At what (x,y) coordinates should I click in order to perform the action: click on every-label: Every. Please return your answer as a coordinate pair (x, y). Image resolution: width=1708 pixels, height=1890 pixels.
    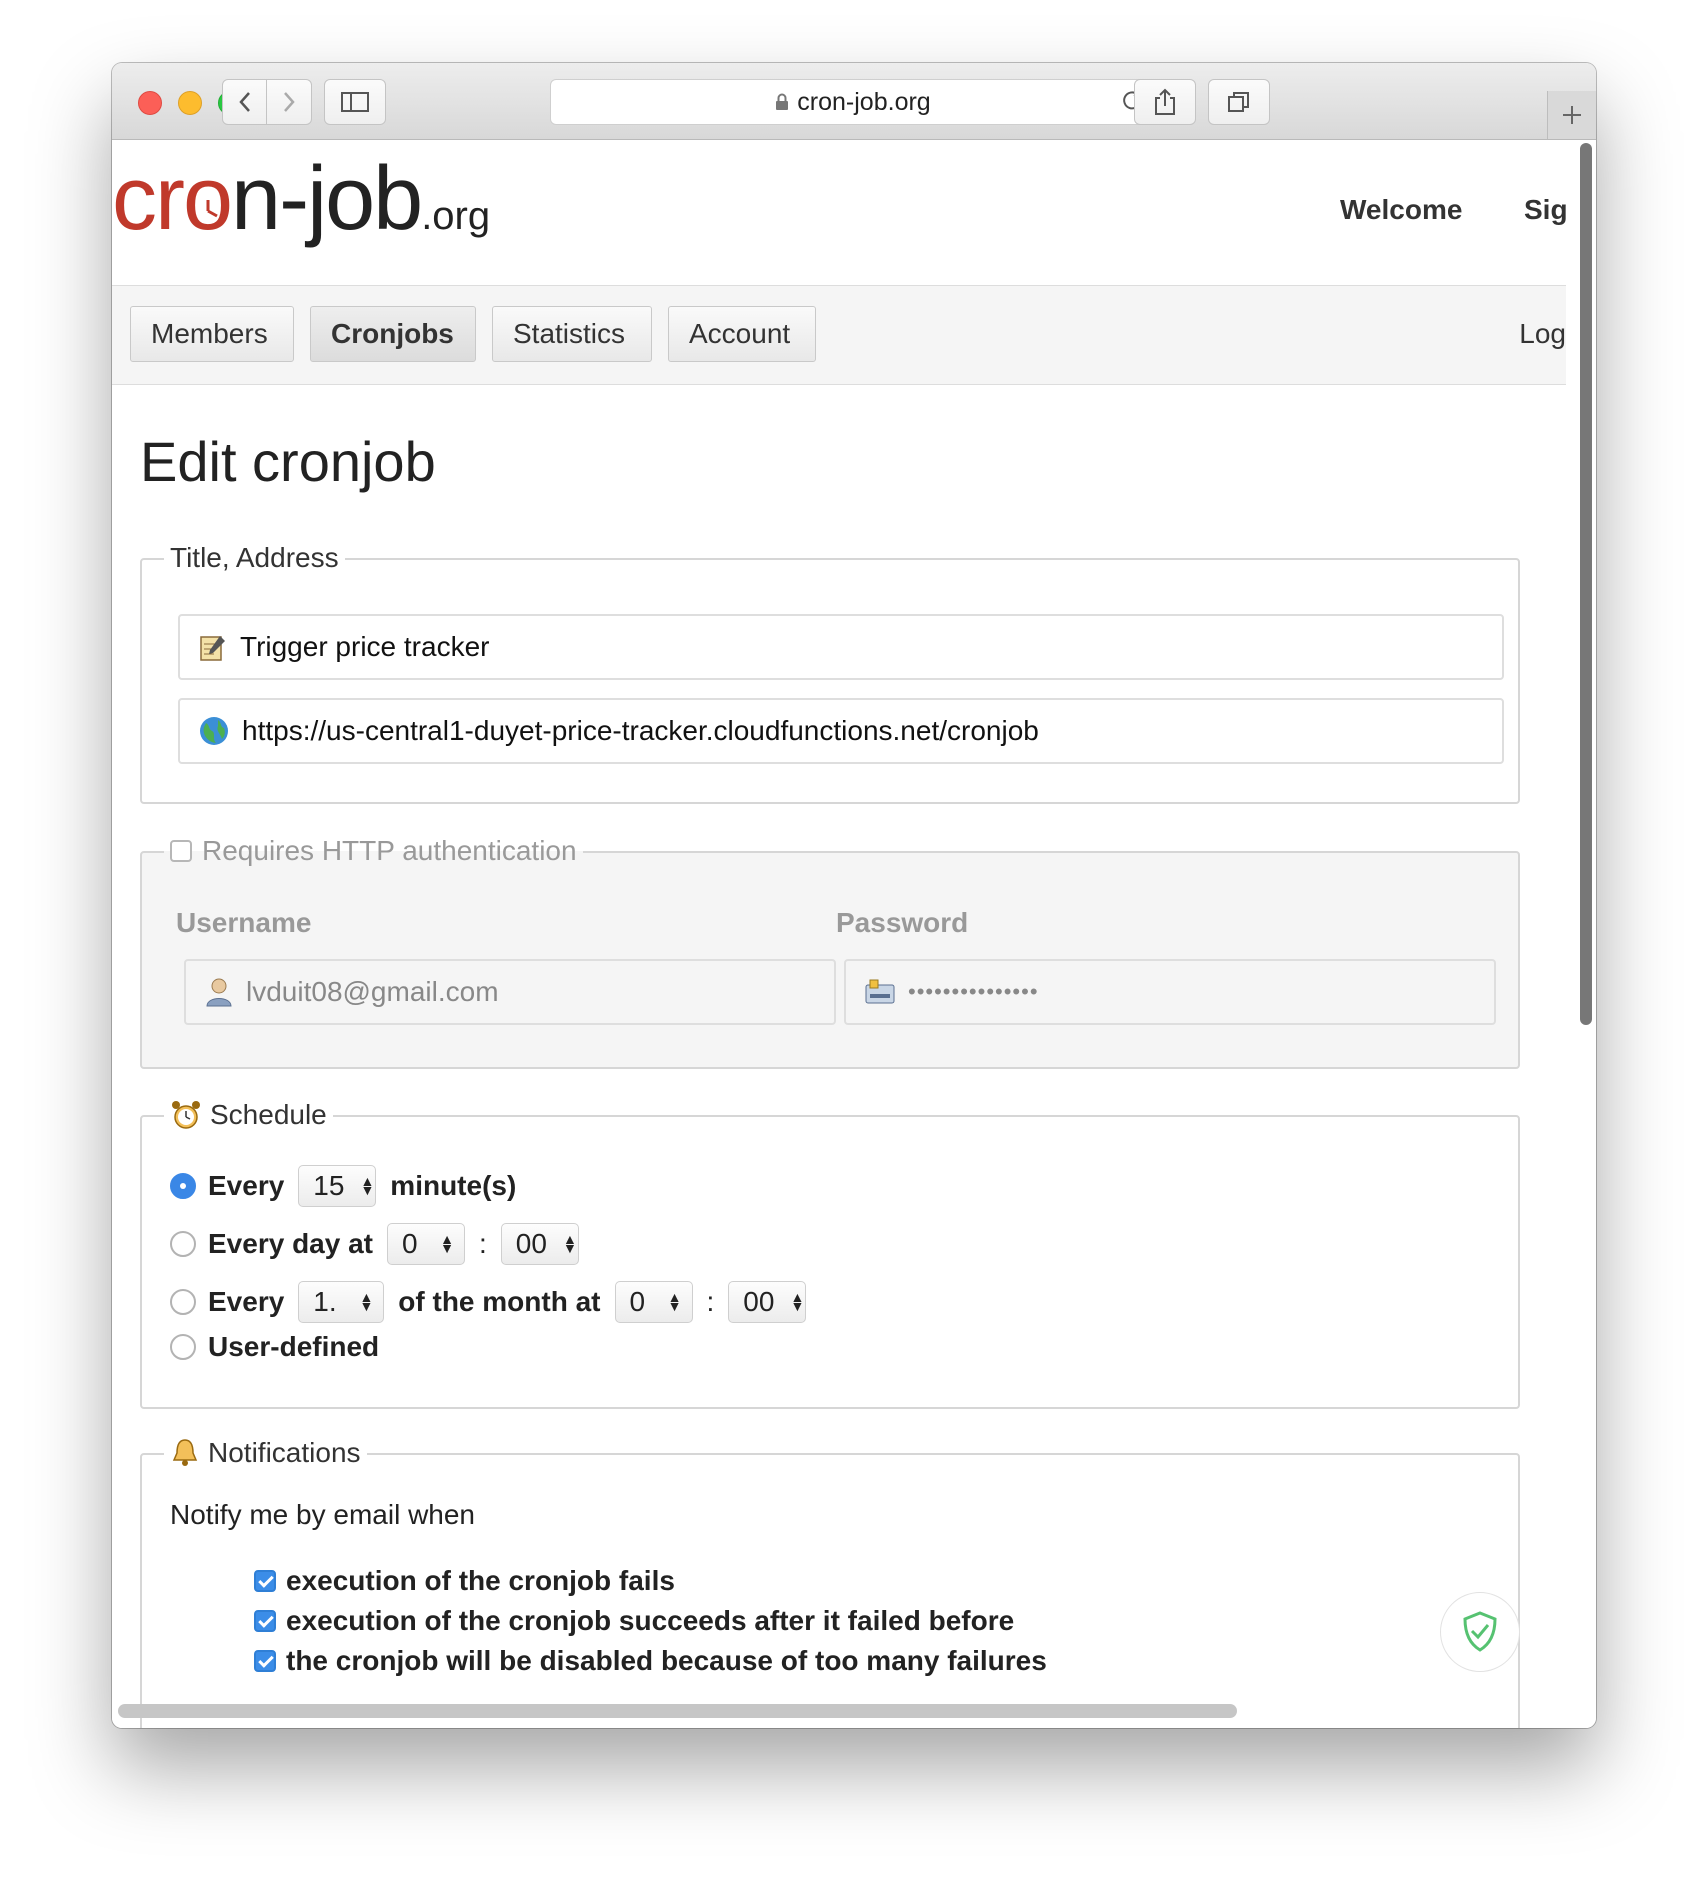
    Looking at the image, I should click on (246, 1185).